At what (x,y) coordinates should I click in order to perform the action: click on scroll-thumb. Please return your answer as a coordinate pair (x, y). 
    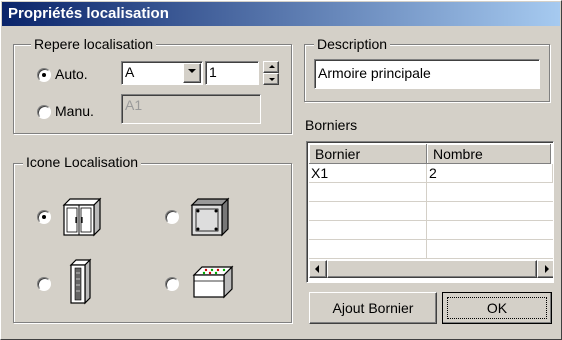
    Looking at the image, I should click on (432, 269).